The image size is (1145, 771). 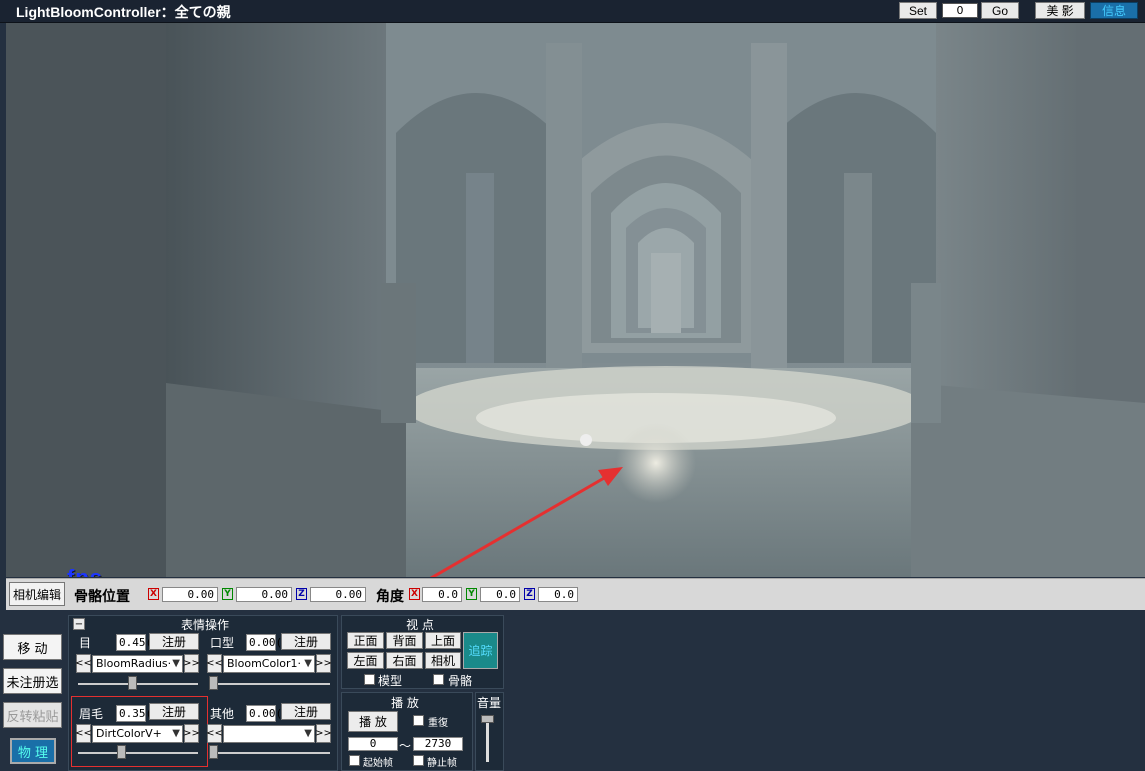 I want to click on reverse-paste-button: 反转粘贴, so click(x=32, y=715).